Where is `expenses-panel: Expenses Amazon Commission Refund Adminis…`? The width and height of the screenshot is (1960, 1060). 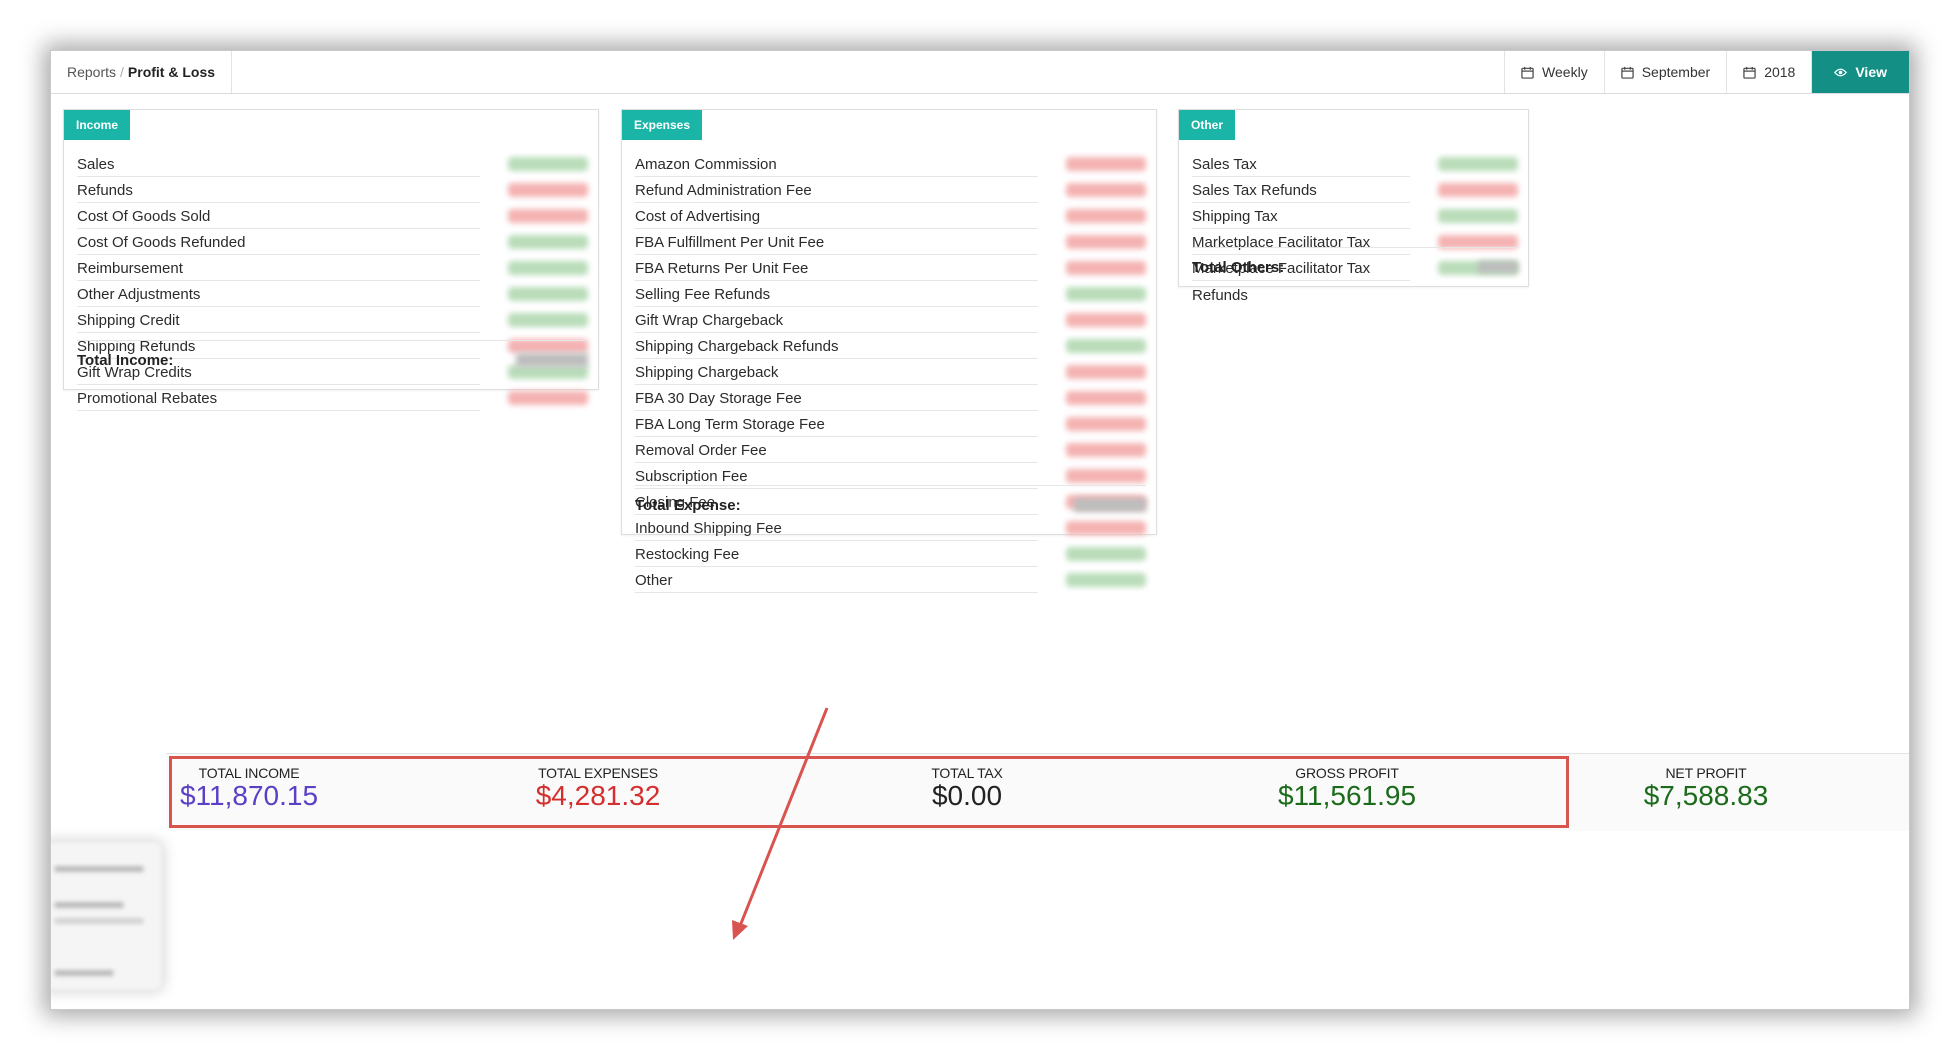 expenses-panel: Expenses Amazon Commission Refund Adminis… is located at coordinates (889, 351).